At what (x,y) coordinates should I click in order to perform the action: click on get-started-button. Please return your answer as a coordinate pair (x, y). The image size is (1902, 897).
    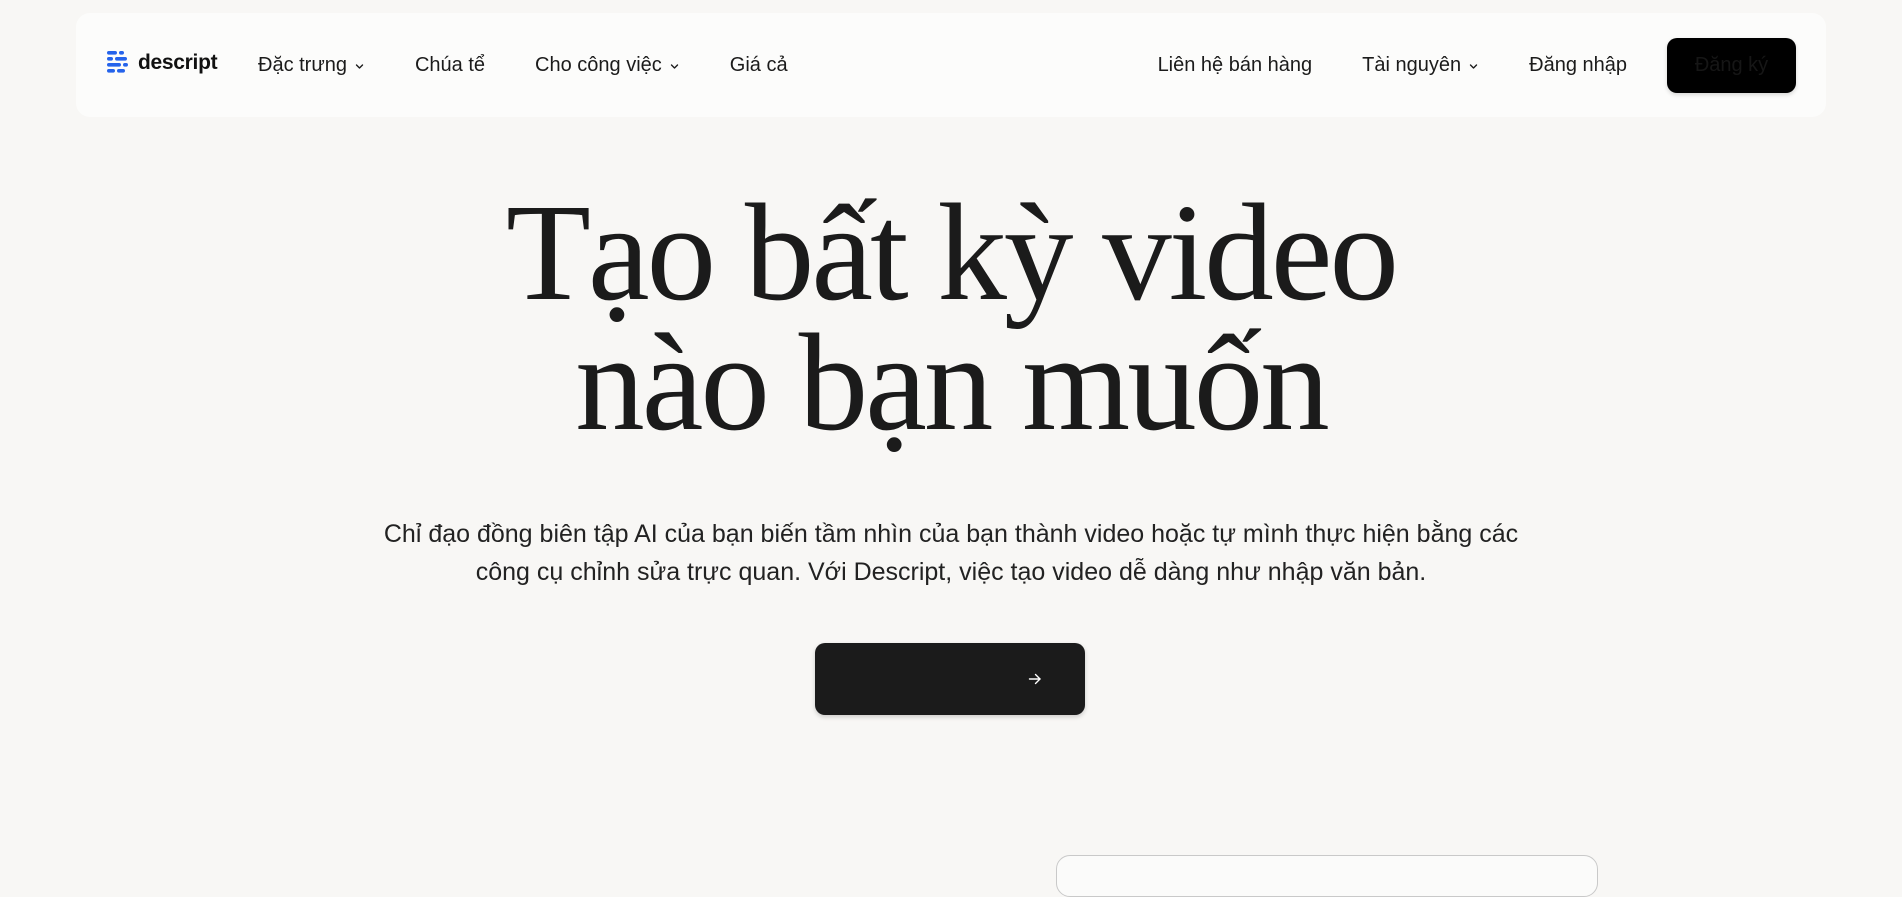
    Looking at the image, I should click on (950, 679).